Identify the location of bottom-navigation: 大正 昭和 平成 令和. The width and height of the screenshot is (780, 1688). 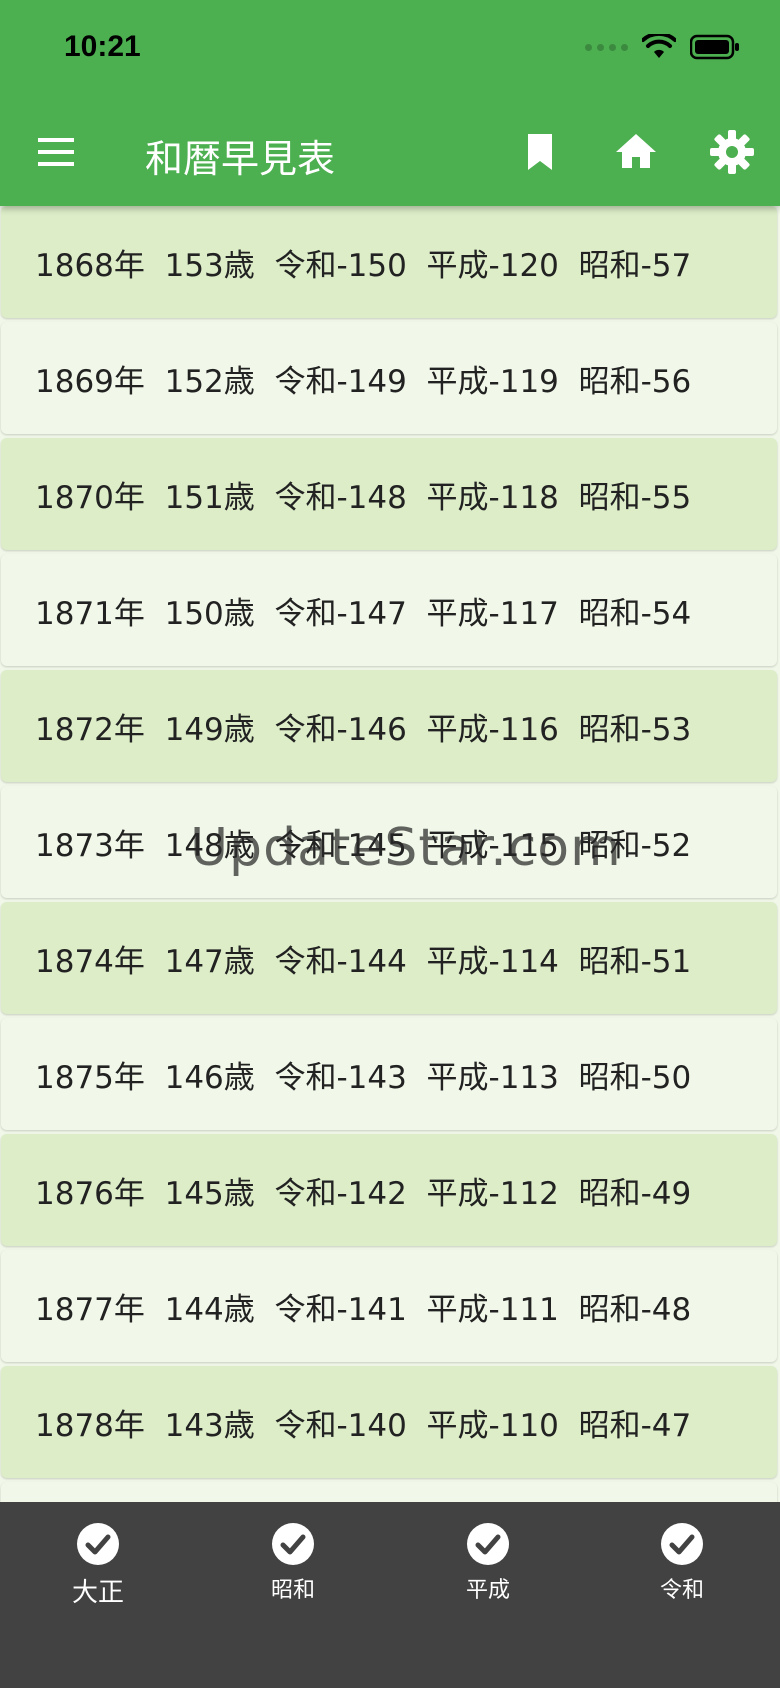
(390, 1595).